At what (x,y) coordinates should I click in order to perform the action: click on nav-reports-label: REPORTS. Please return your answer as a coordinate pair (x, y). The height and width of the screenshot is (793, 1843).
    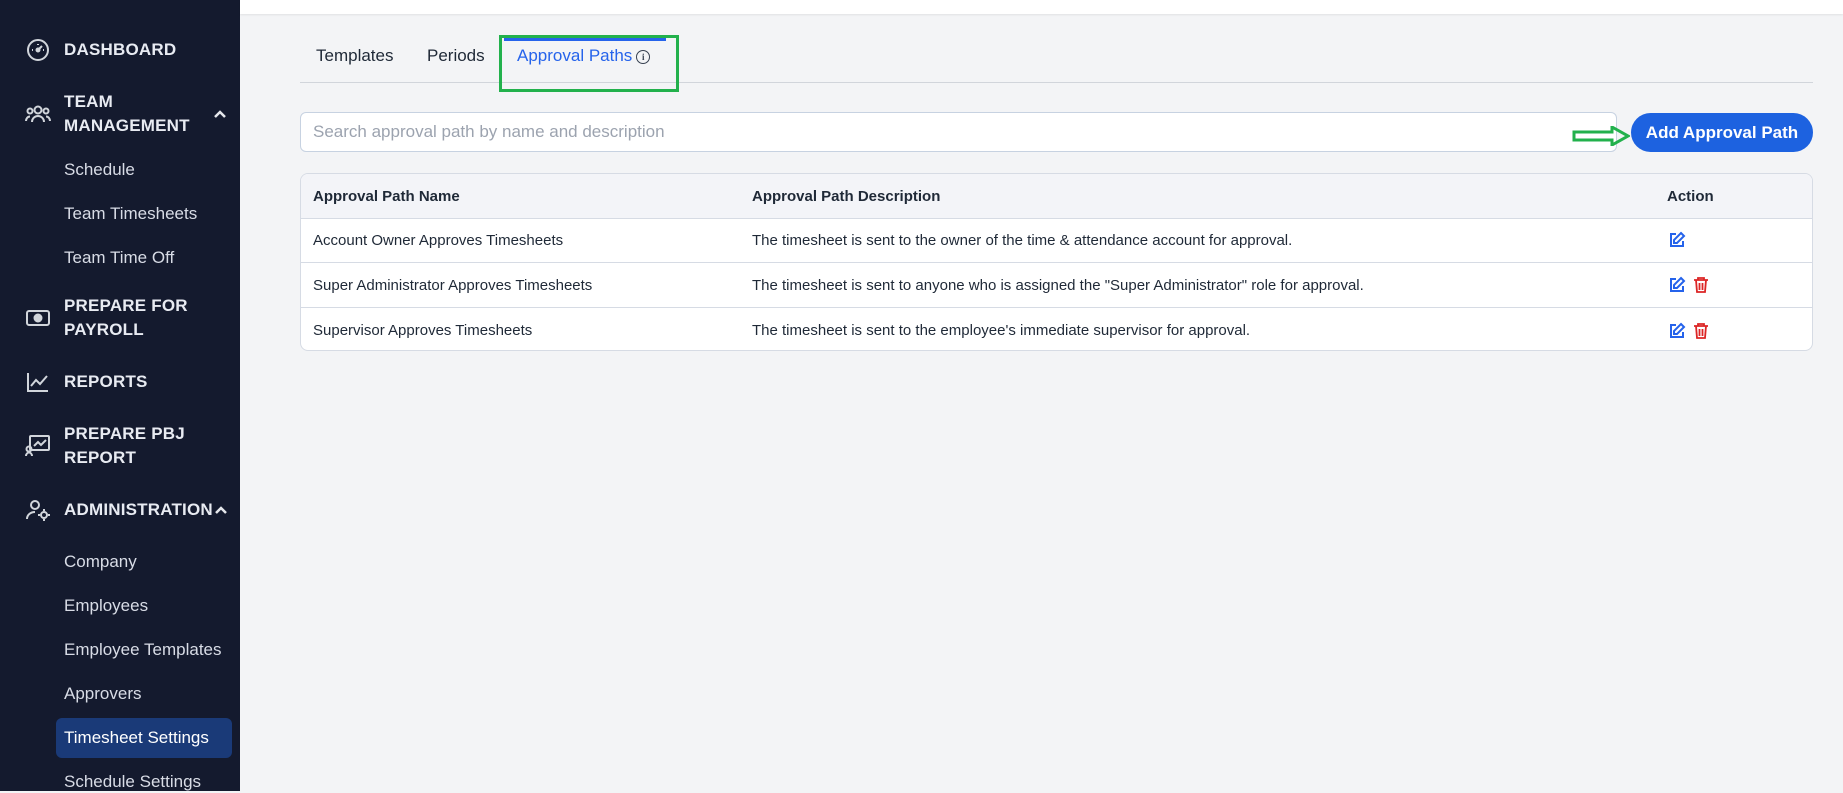
    Looking at the image, I should click on (106, 381).